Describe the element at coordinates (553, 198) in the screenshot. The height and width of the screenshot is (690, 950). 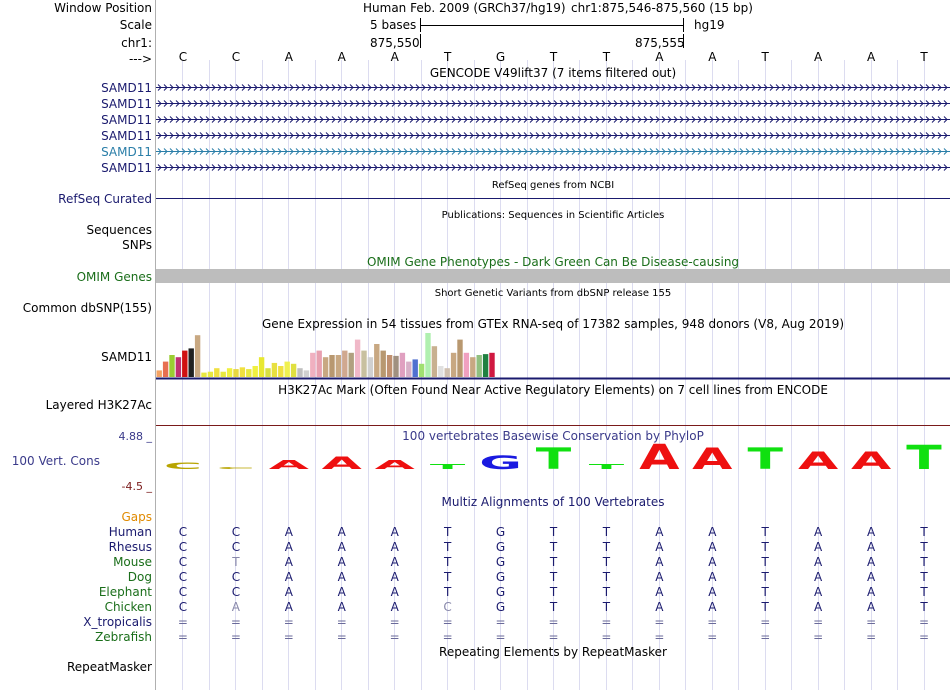
I see `refseq-feature-line` at that location.